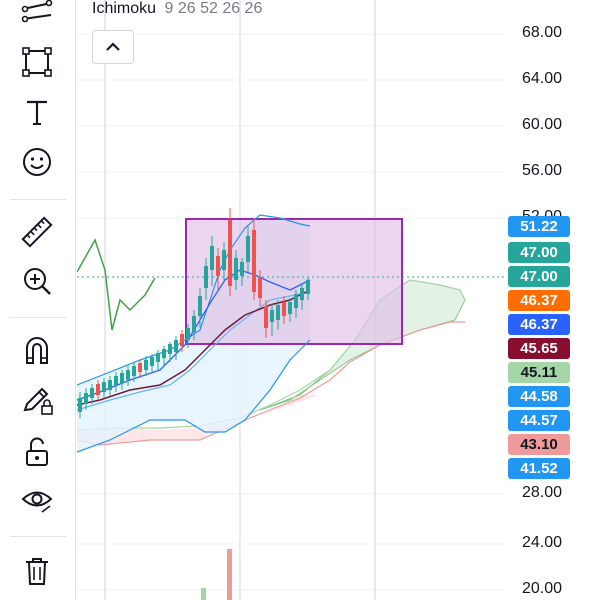 This screenshot has height=600, width=600. I want to click on price-badge: 43.10, so click(539, 444).